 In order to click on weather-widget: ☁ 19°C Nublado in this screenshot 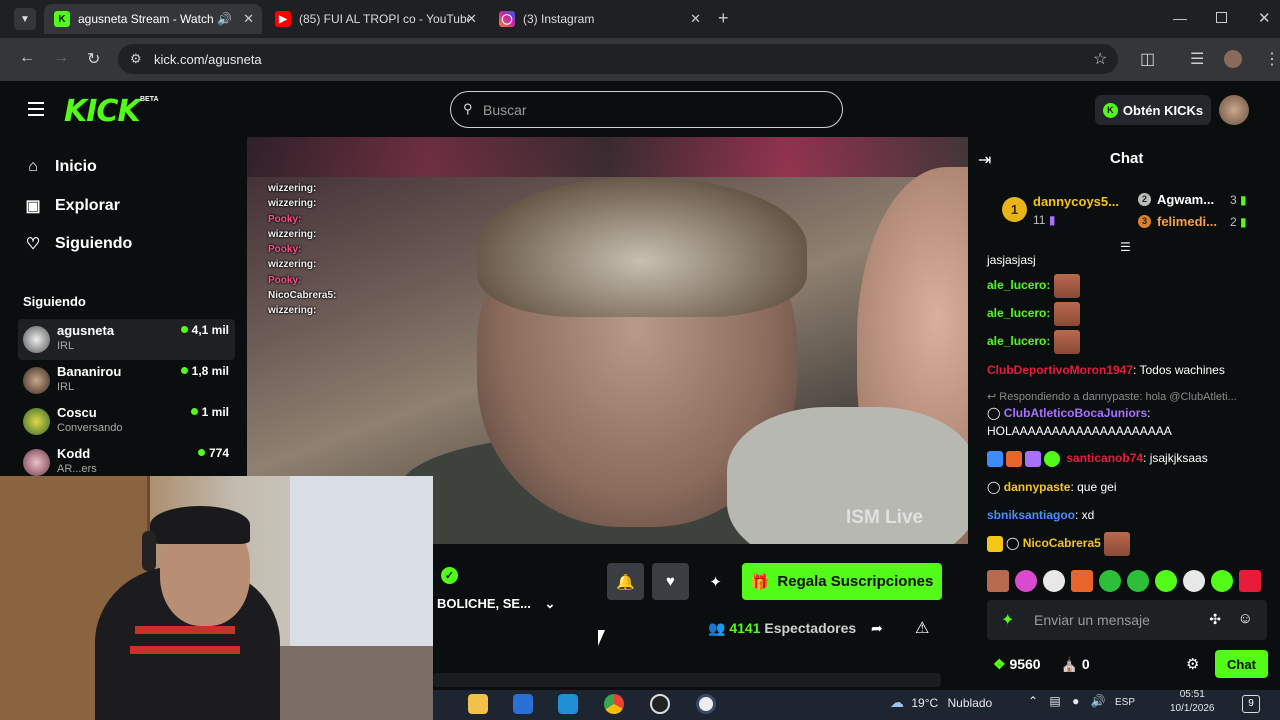, I will do `click(941, 702)`.